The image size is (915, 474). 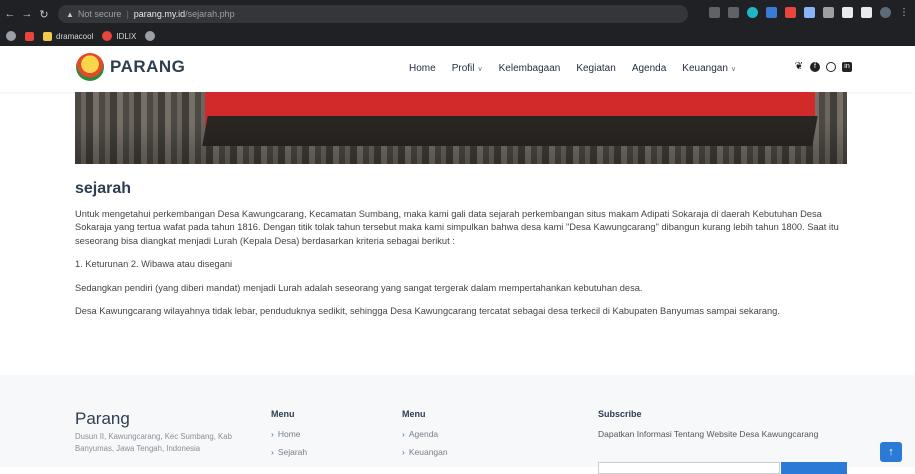 What do you see at coordinates (29, 36) in the screenshot?
I see `youtube-icon` at bounding box center [29, 36].